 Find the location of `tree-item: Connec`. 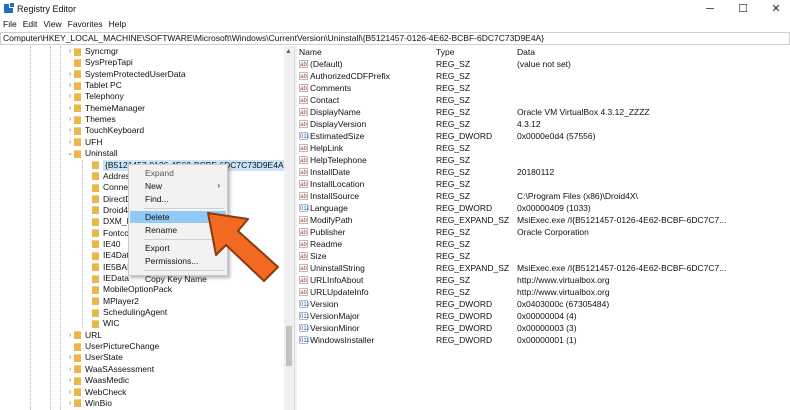

tree-item: Connec is located at coordinates (108, 187).